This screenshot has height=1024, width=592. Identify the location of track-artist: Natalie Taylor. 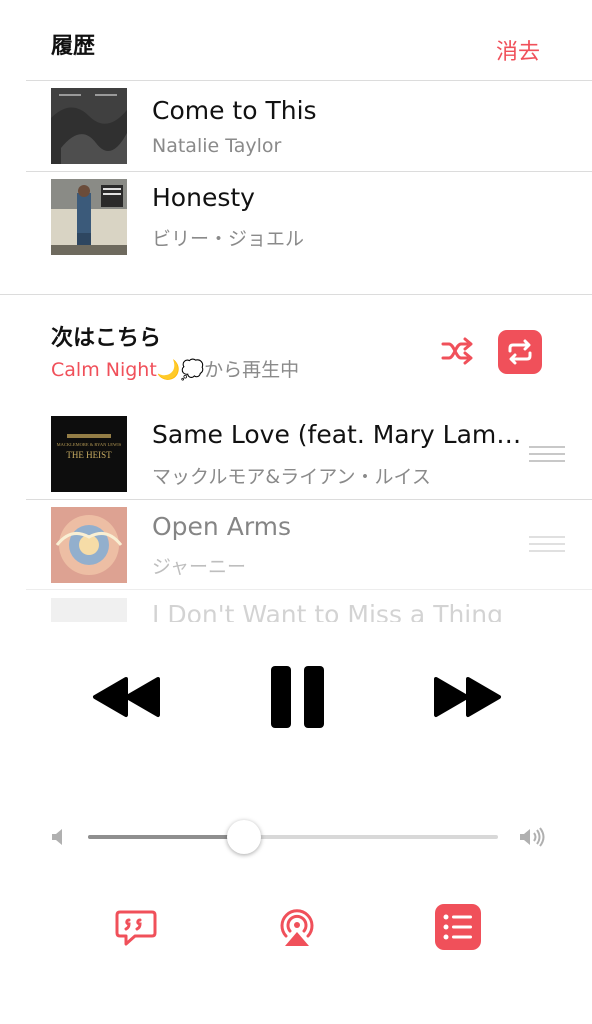
(217, 146).